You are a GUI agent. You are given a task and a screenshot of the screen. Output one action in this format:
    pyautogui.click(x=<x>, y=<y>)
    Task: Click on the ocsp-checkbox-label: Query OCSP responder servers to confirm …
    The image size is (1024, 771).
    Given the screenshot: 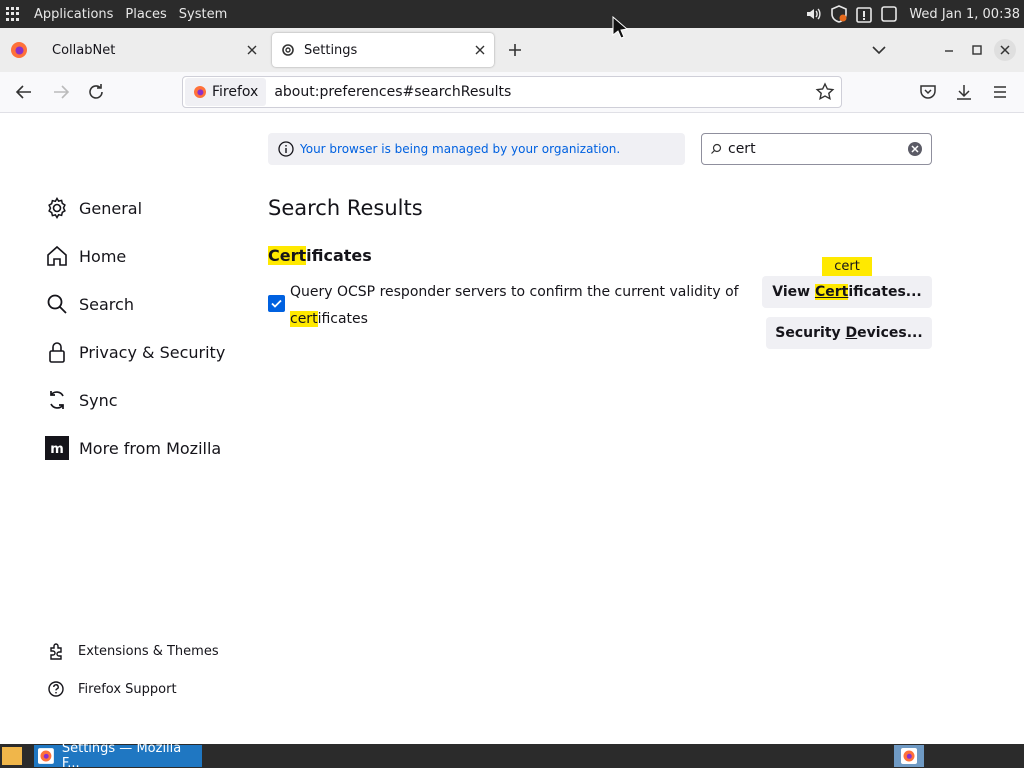 What is the action you would take?
    pyautogui.click(x=515, y=306)
    